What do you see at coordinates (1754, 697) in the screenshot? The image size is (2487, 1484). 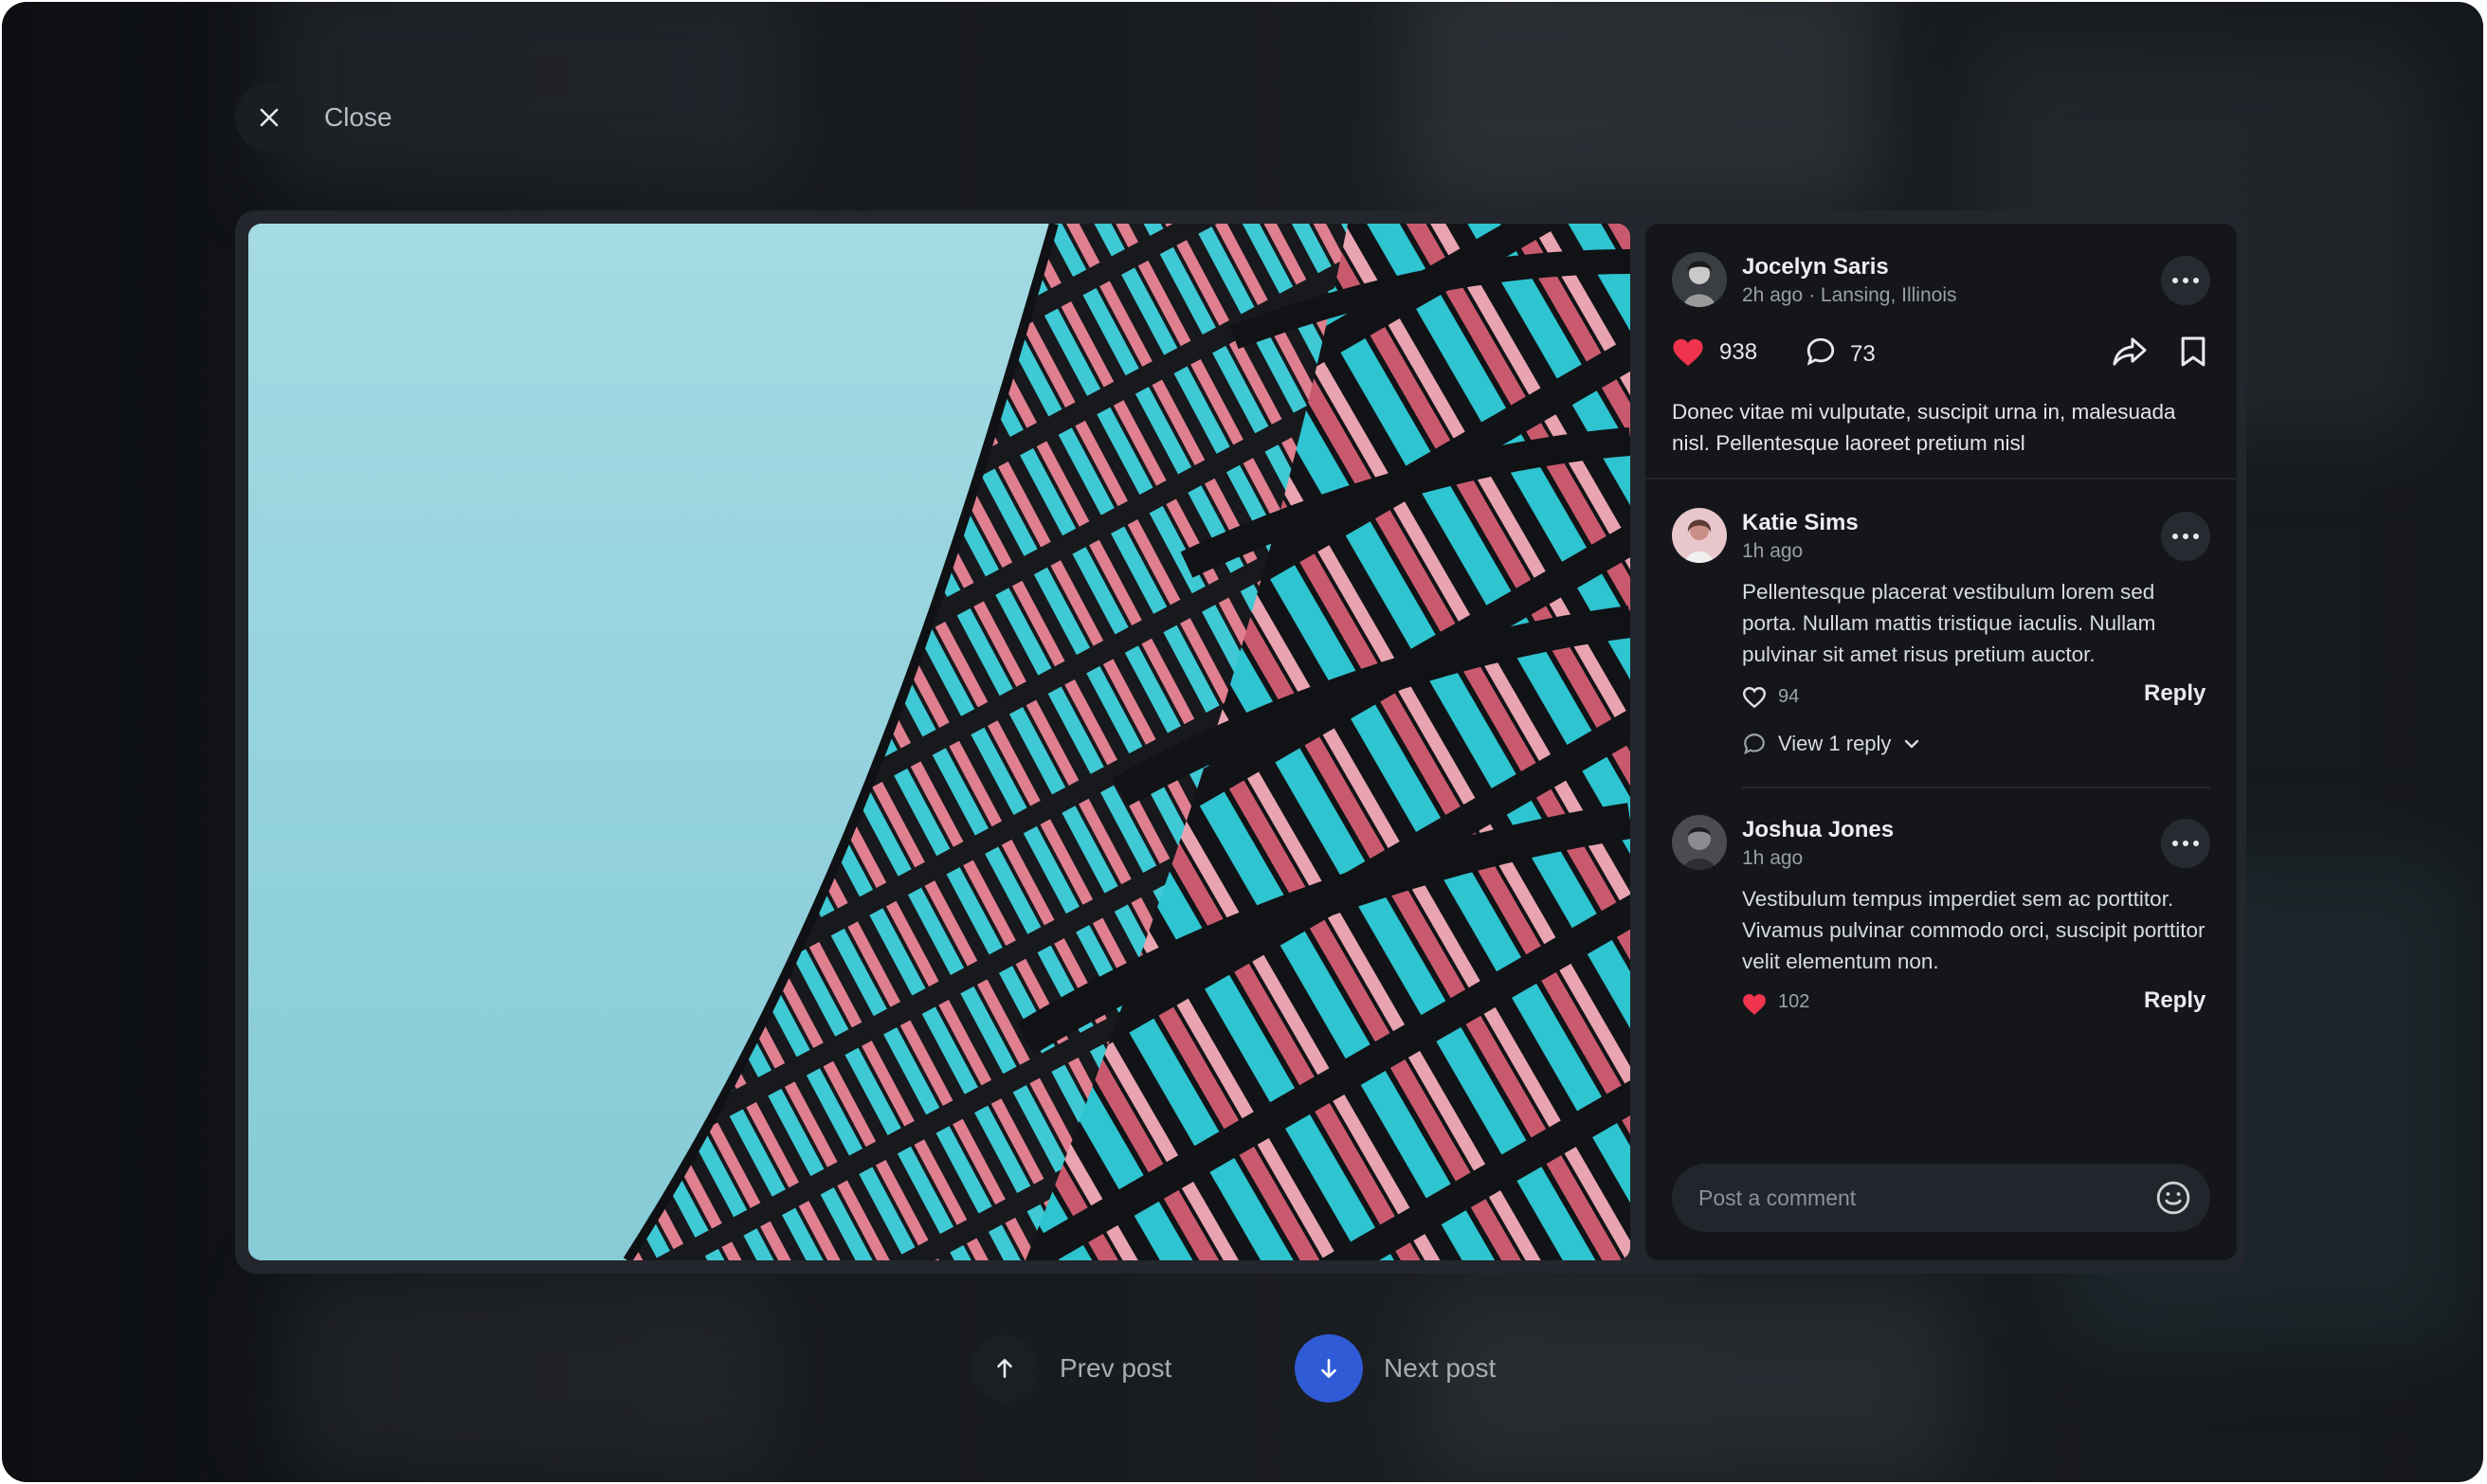 I see `heart-outline-icon` at bounding box center [1754, 697].